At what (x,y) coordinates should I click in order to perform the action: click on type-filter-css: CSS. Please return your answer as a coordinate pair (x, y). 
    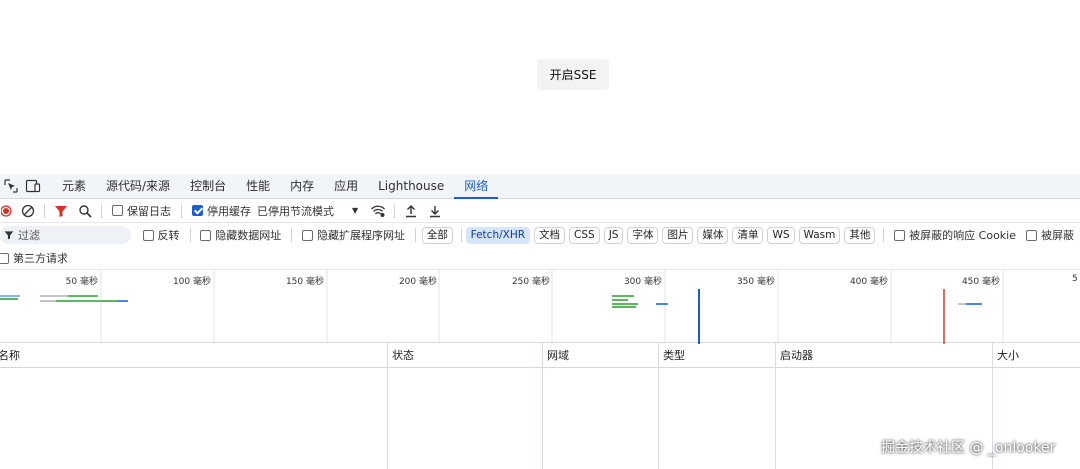
    Looking at the image, I should click on (584, 235).